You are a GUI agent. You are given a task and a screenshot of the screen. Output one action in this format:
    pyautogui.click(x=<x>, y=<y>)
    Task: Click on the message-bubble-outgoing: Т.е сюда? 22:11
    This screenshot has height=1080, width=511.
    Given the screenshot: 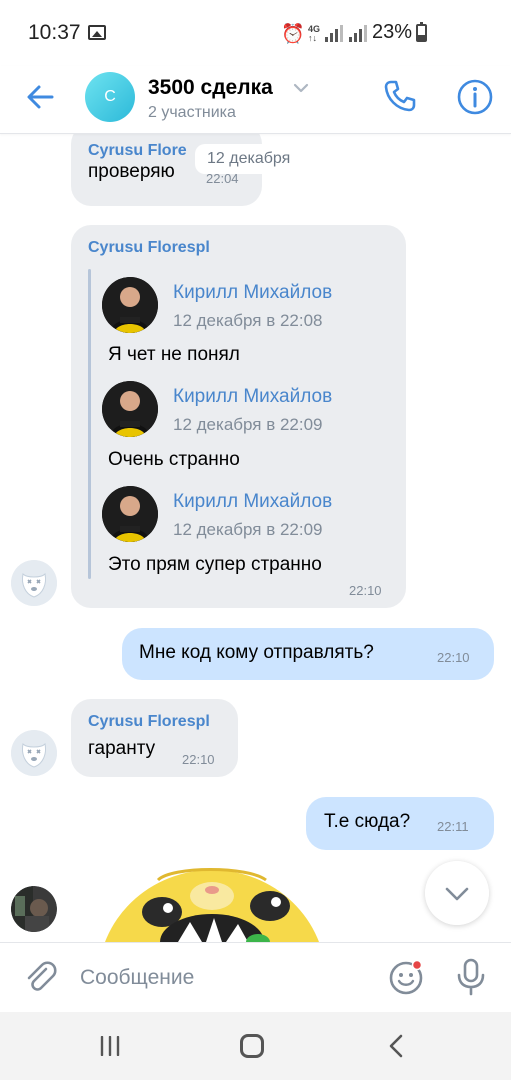 What is the action you would take?
    pyautogui.click(x=400, y=823)
    